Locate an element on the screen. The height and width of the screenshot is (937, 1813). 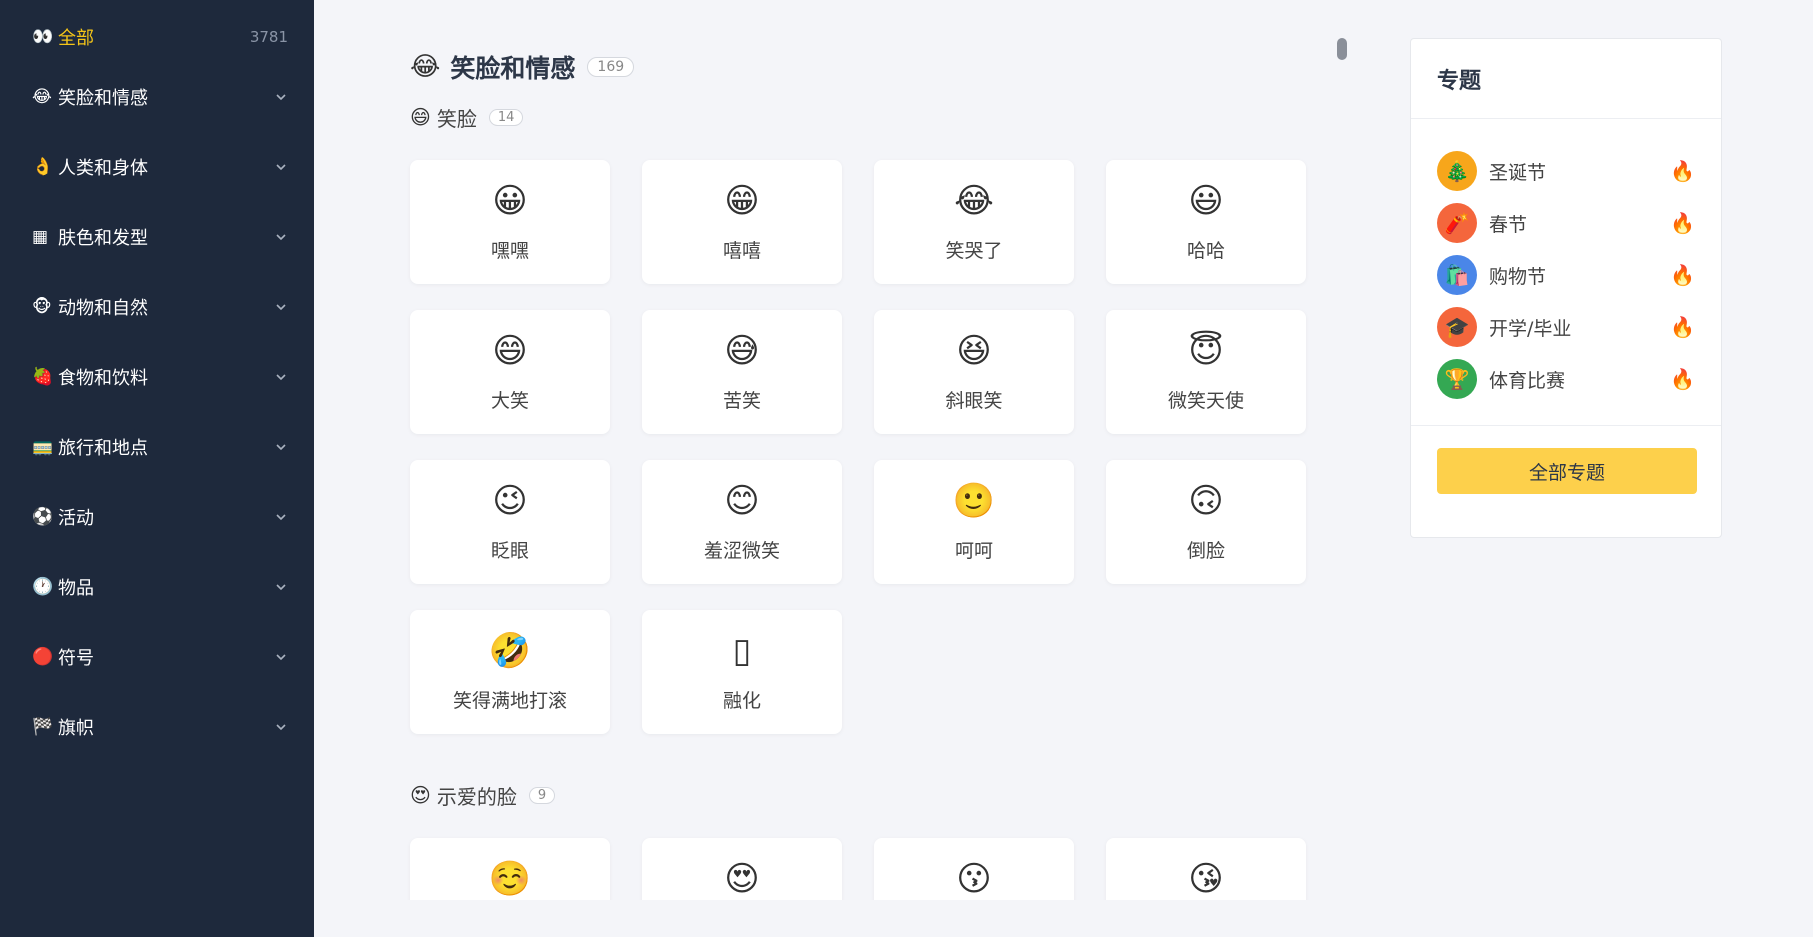
group-header: 😍 示爱的脸 9 is located at coordinates (877, 795).